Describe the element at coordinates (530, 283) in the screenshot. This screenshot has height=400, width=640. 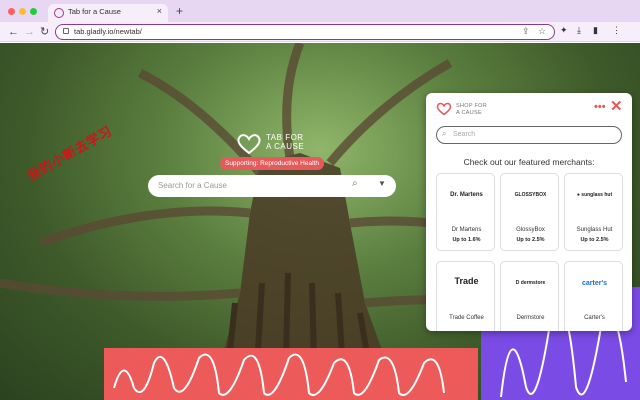
I see `merchant-logo: D dermstore` at that location.